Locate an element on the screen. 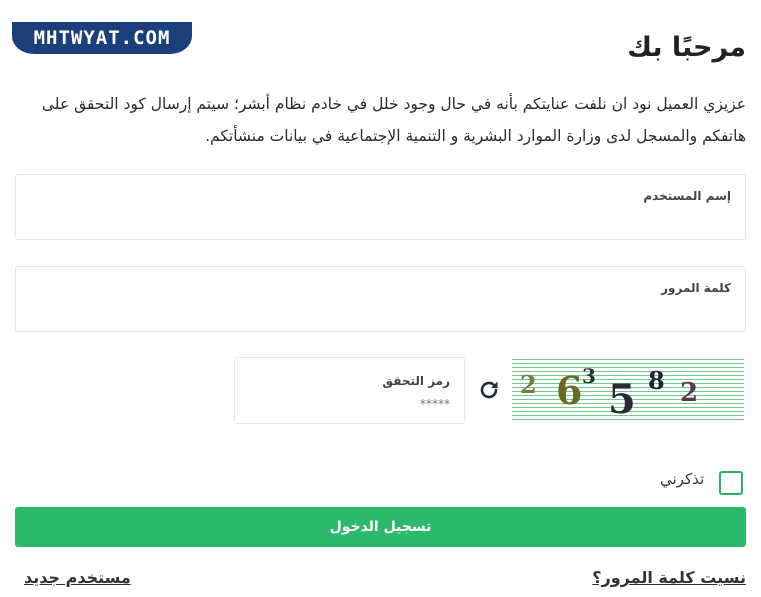 The image size is (761, 597). new-user-link: مستخدم جديد is located at coordinates (77, 577).